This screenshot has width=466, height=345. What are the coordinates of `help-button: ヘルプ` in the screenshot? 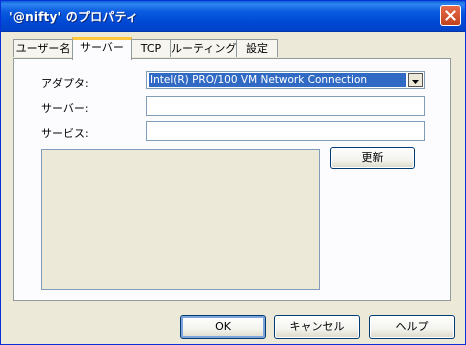 It's located at (412, 327).